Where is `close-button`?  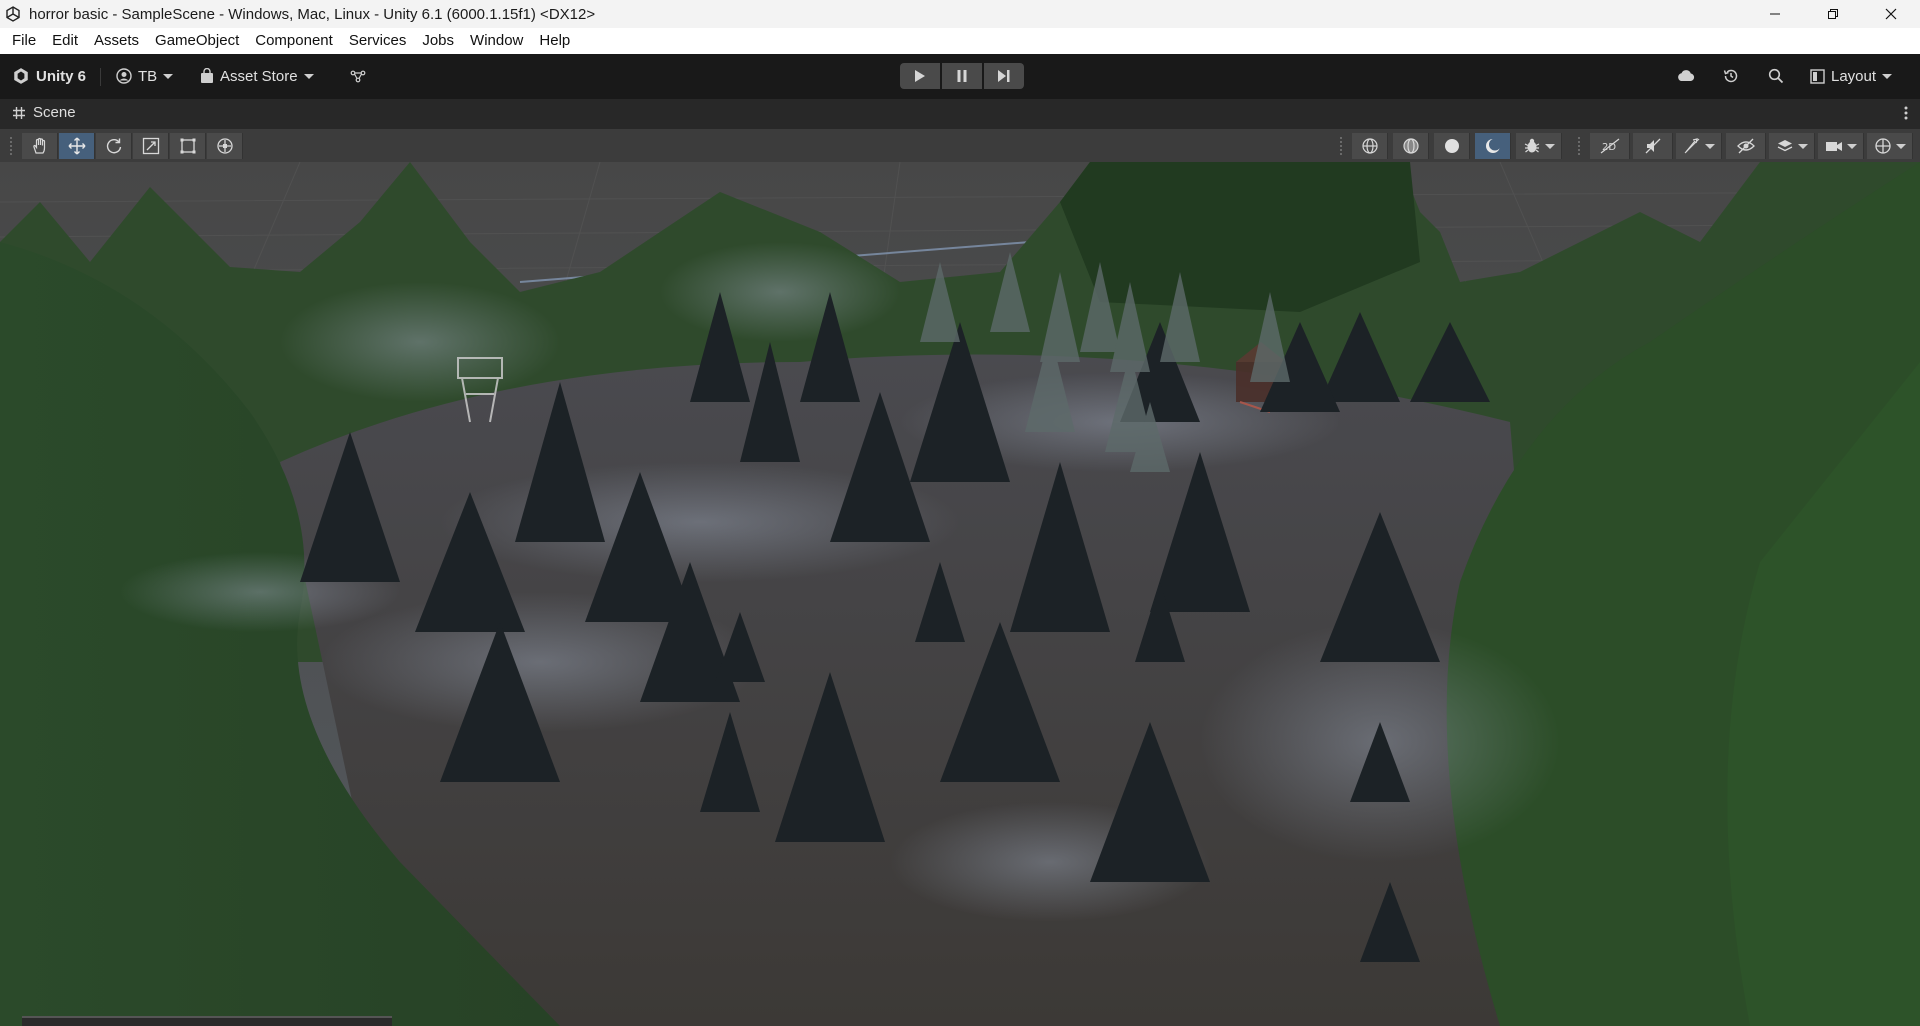 close-button is located at coordinates (1891, 14).